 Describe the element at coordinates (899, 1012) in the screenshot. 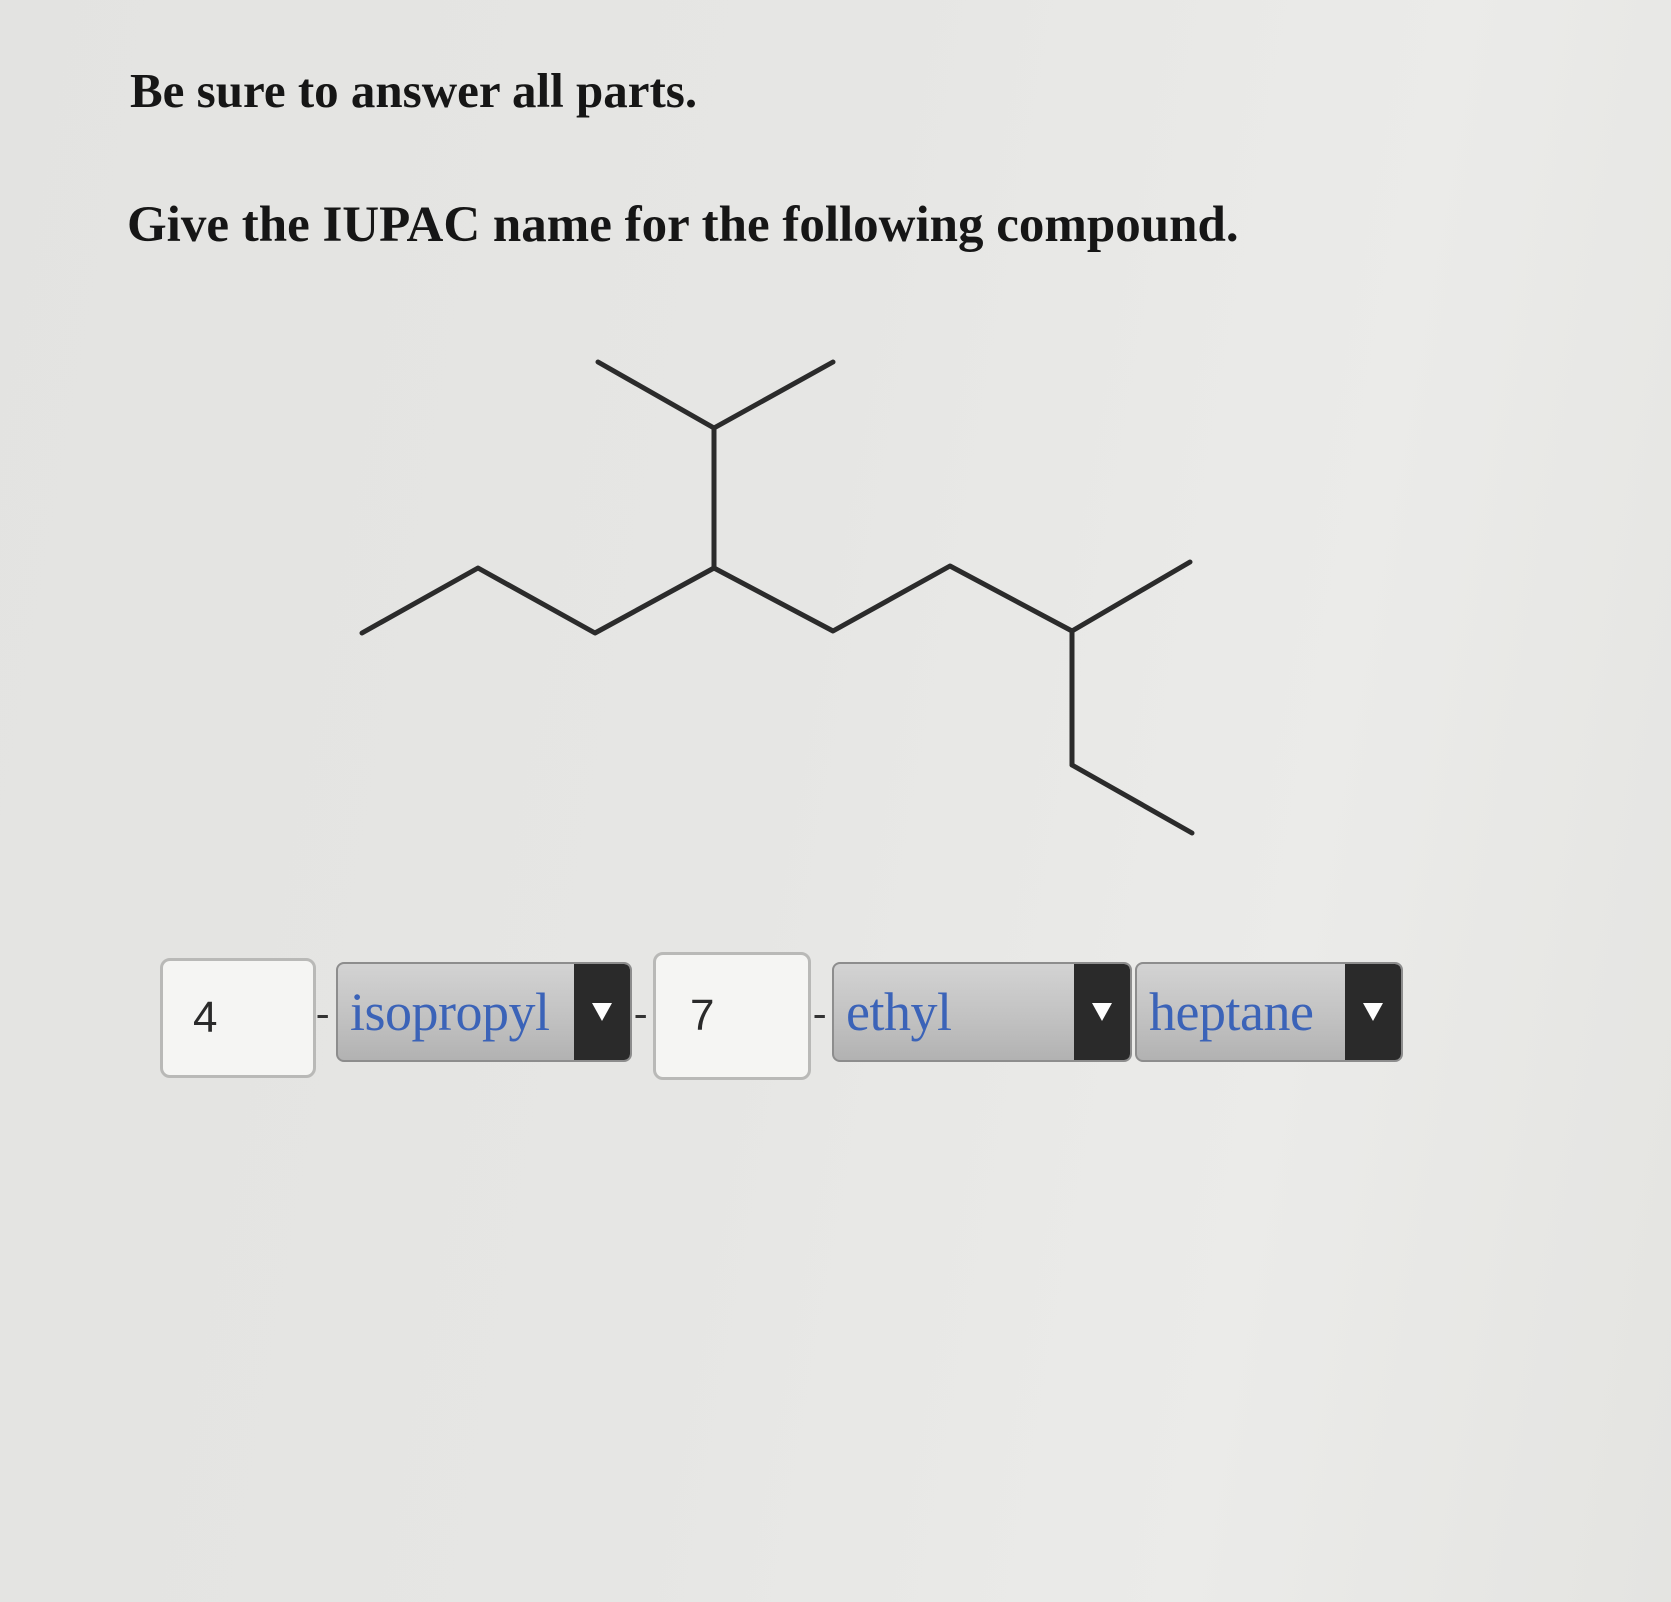

I see `substituent-dropdown-2-value: ethyl` at that location.